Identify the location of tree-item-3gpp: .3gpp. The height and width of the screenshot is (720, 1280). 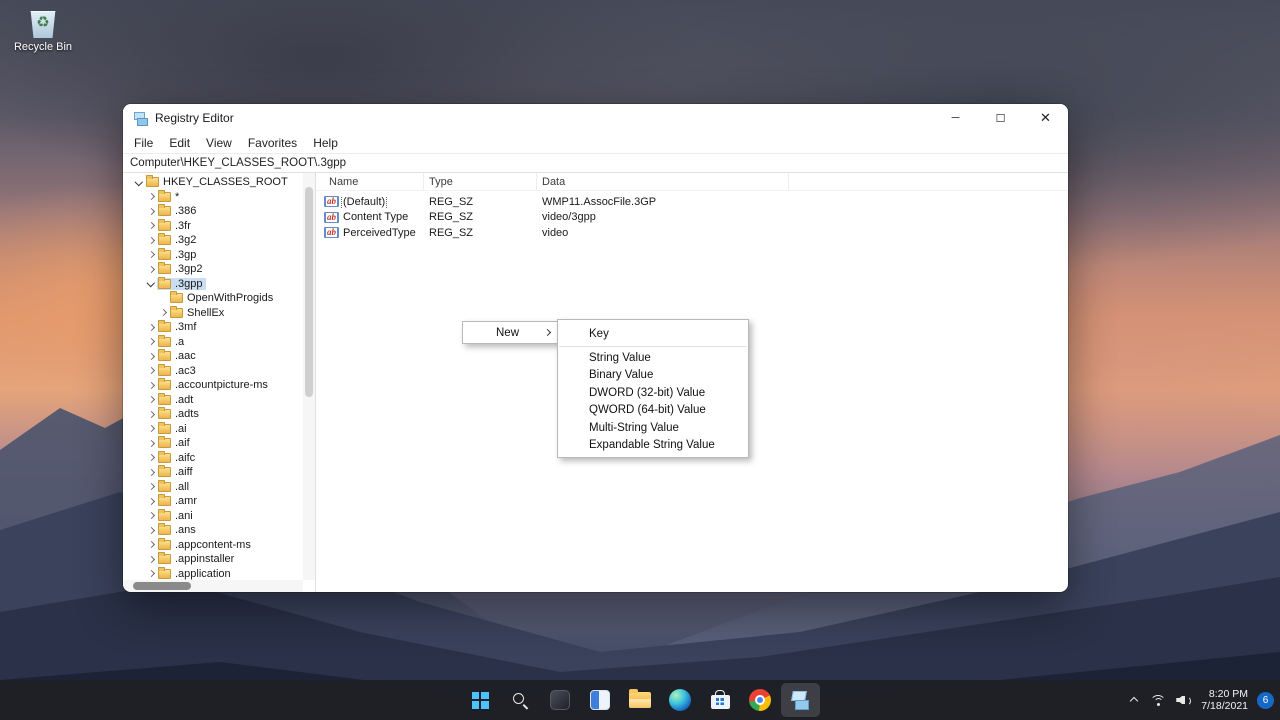
(219, 284).